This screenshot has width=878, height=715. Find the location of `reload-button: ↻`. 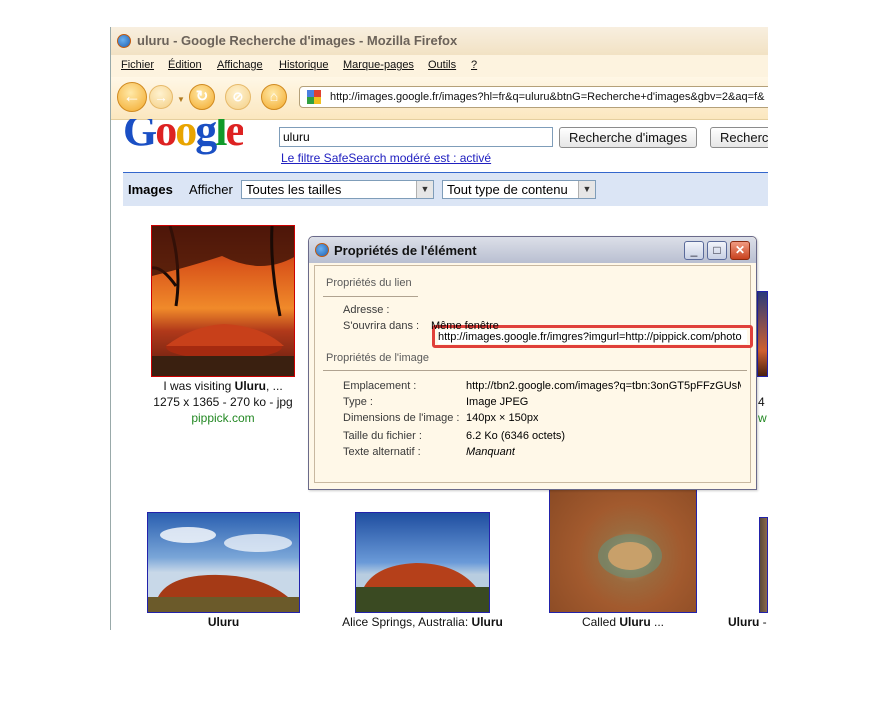

reload-button: ↻ is located at coordinates (202, 97).